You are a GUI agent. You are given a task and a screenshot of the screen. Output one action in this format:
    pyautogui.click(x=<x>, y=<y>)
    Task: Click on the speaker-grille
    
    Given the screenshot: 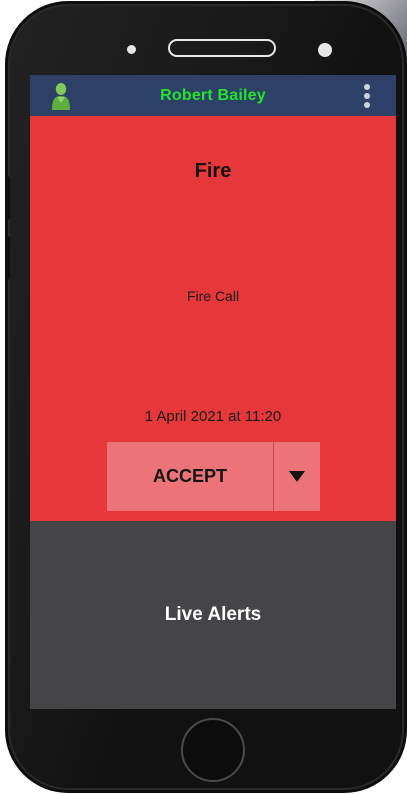 What is the action you would take?
    pyautogui.click(x=222, y=48)
    